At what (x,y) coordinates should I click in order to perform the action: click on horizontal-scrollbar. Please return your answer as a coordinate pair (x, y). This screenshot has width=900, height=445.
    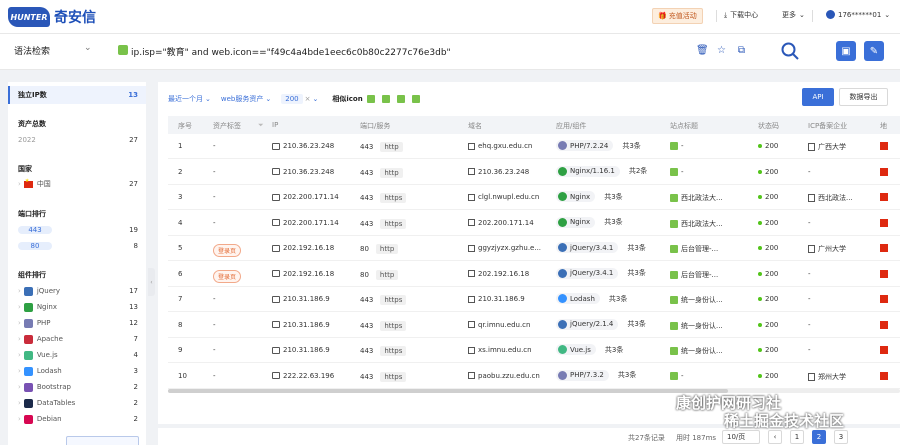
    Looking at the image, I should click on (534, 391).